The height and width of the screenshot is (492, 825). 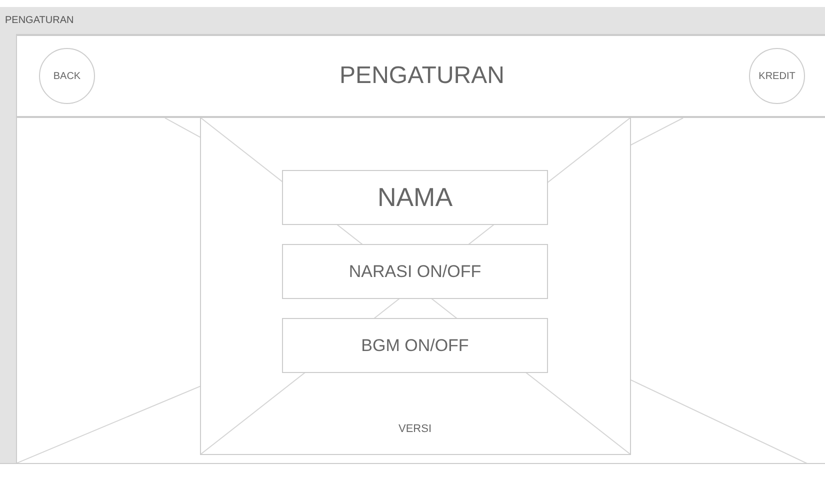 What do you see at coordinates (415, 197) in the screenshot?
I see `menu-button: NAMA` at bounding box center [415, 197].